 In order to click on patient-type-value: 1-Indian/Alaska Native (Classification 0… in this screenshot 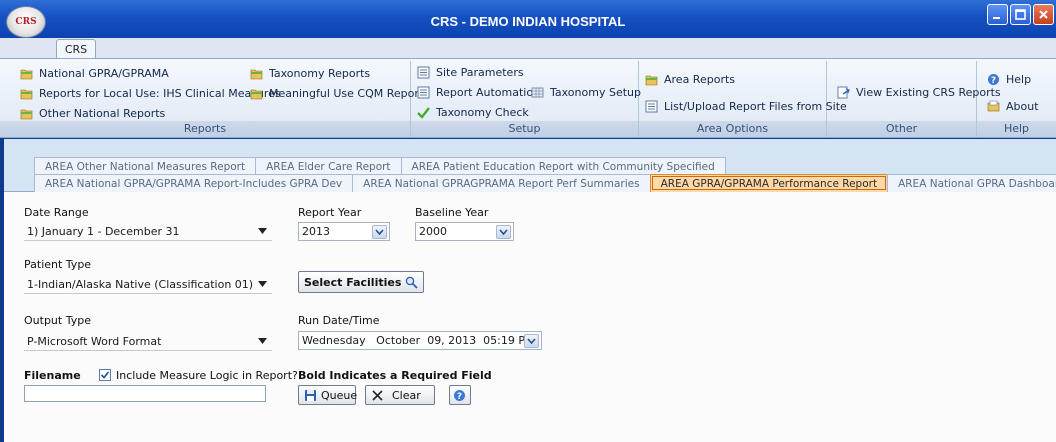, I will do `click(140, 284)`.